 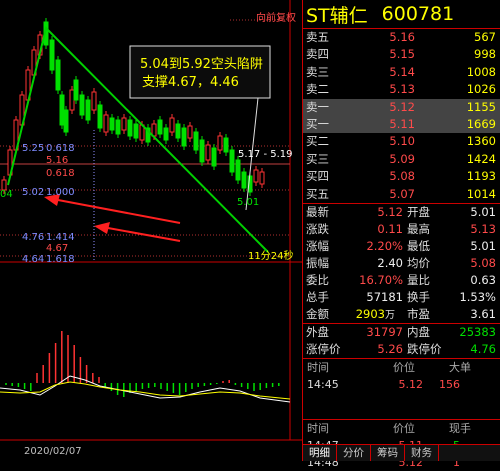 I want to click on stat-row: 振幅 2.40 均价 5.08, so click(x=401, y=262).